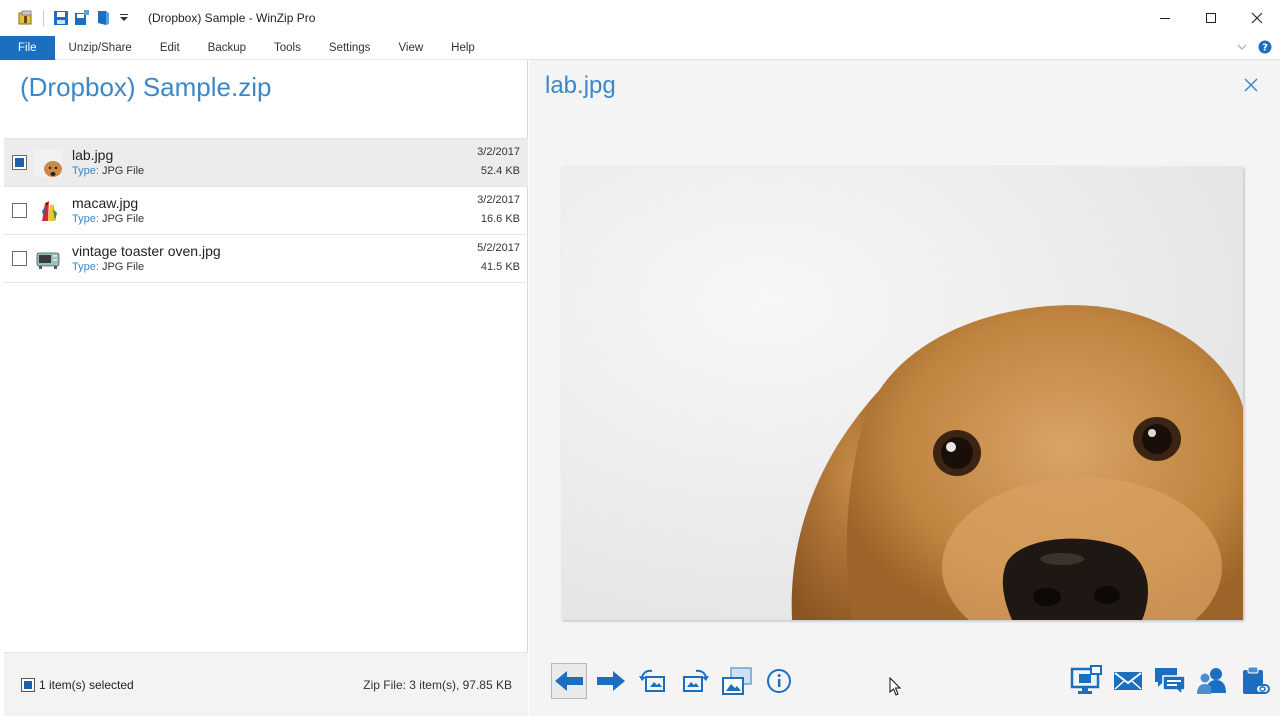 The width and height of the screenshot is (1280, 720). Describe the element at coordinates (100, 48) in the screenshot. I see `menu-unzip-share: Unzip/Share` at that location.